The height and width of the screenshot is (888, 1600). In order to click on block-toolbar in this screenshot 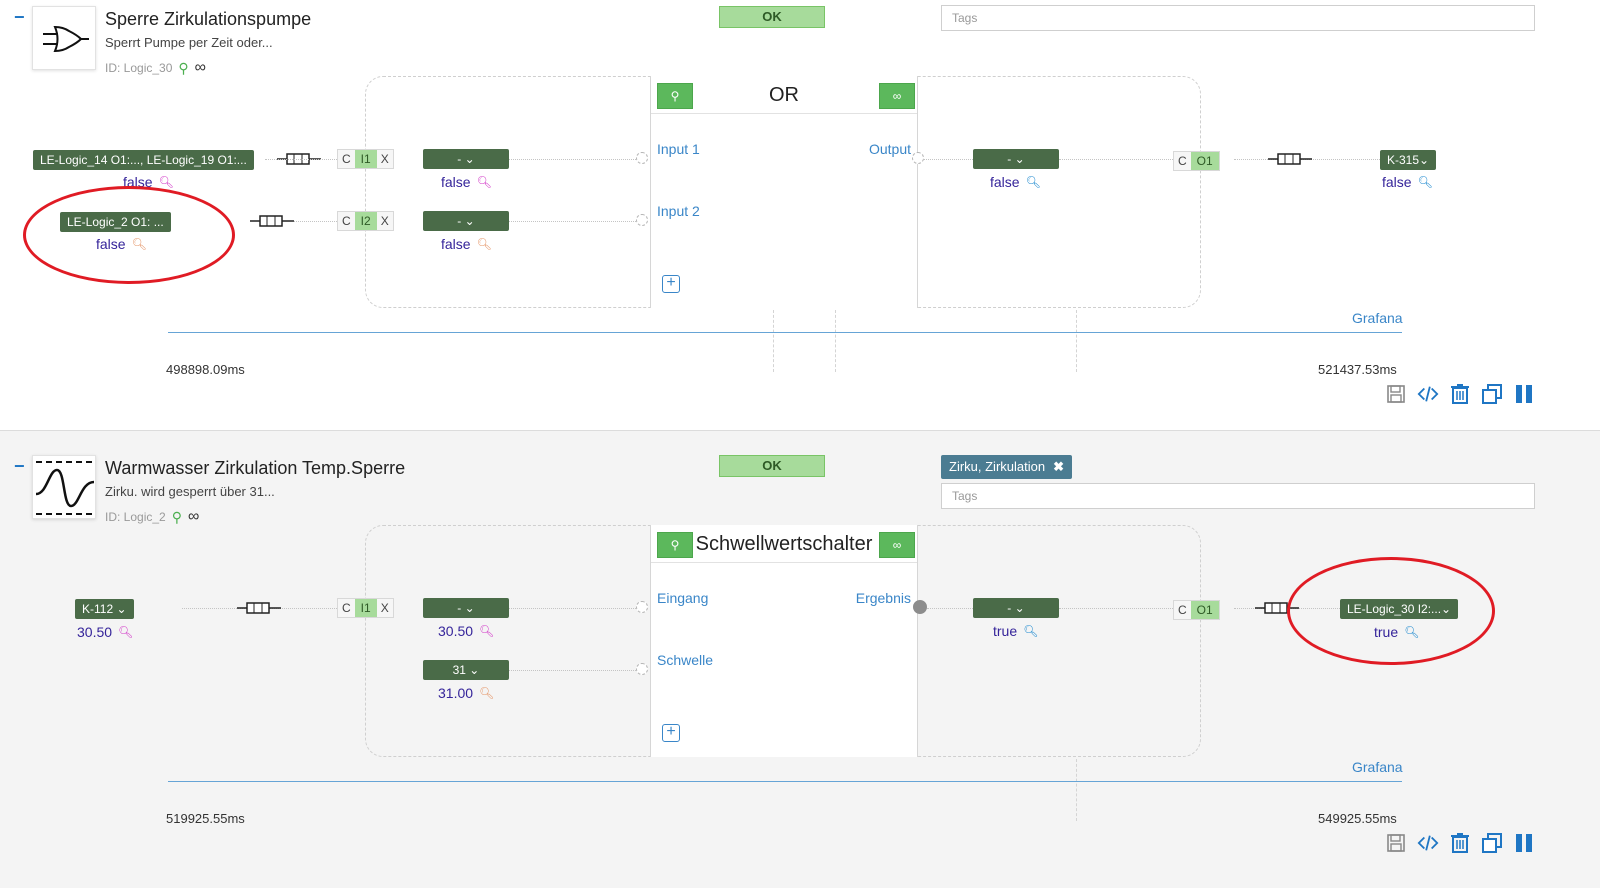, I will do `click(1460, 843)`.